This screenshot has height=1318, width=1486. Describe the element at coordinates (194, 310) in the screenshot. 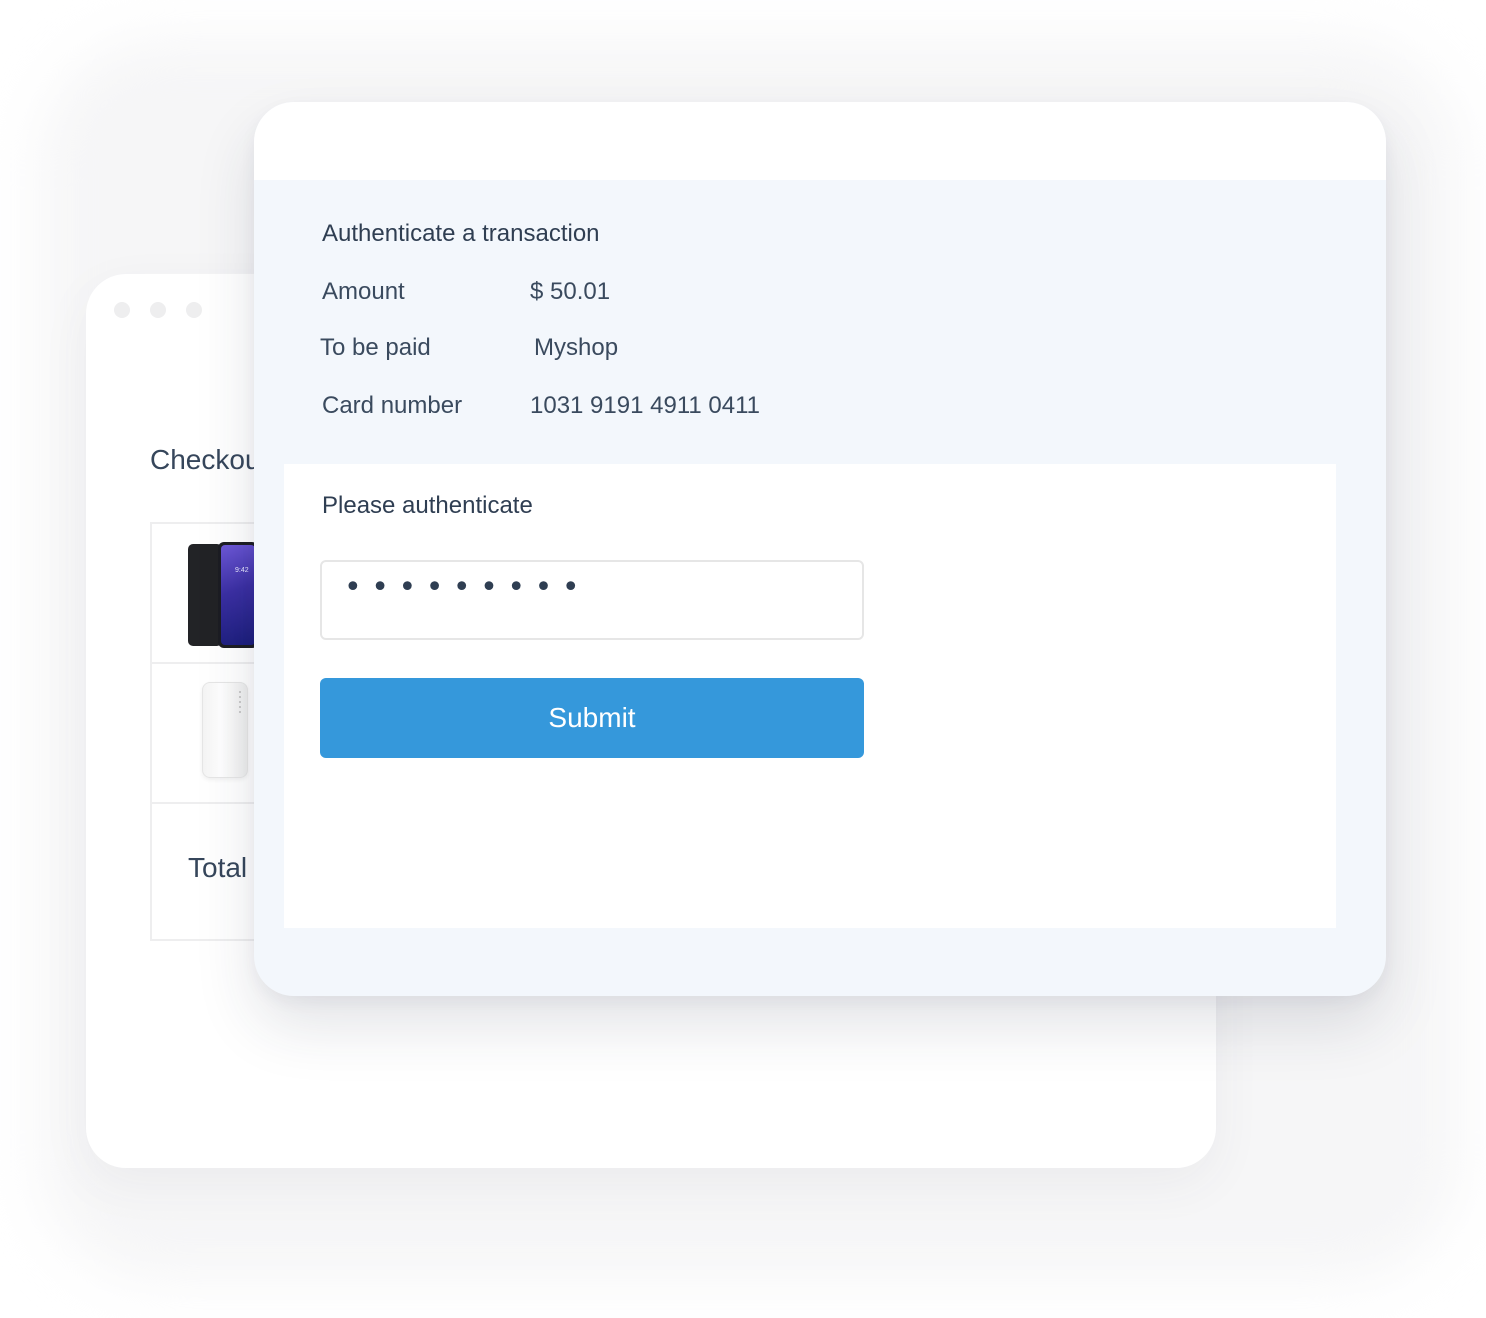

I see `window-maximize-dot` at that location.